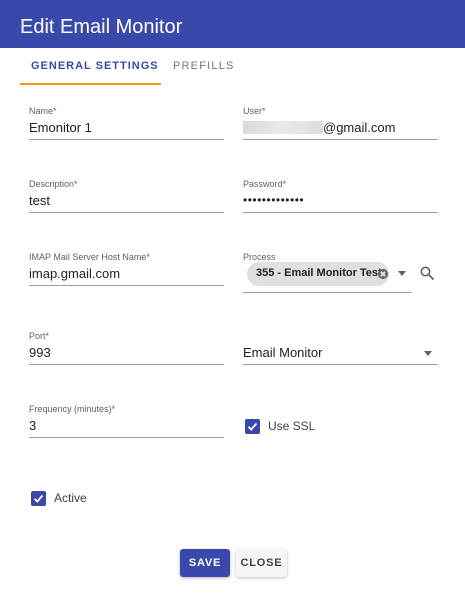 The image size is (465, 600). What do you see at coordinates (340, 364) in the screenshot?
I see `monitor-type-underline` at bounding box center [340, 364].